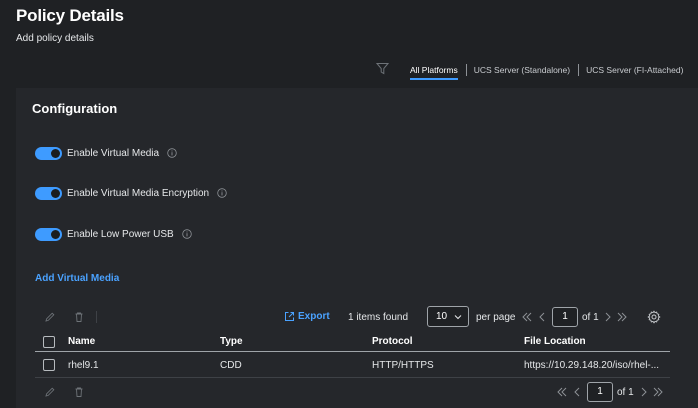 The height and width of the screenshot is (408, 698). I want to click on add-virtual-media-link: Add Virtual Media, so click(77, 278).